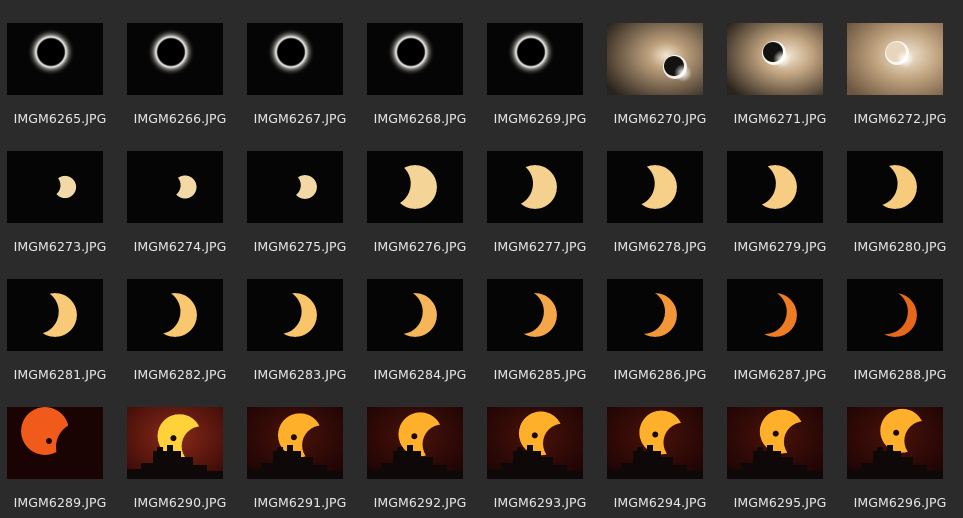 This screenshot has height=518, width=963. I want to click on file-item: IMGM6288.JPG, so click(900, 320).